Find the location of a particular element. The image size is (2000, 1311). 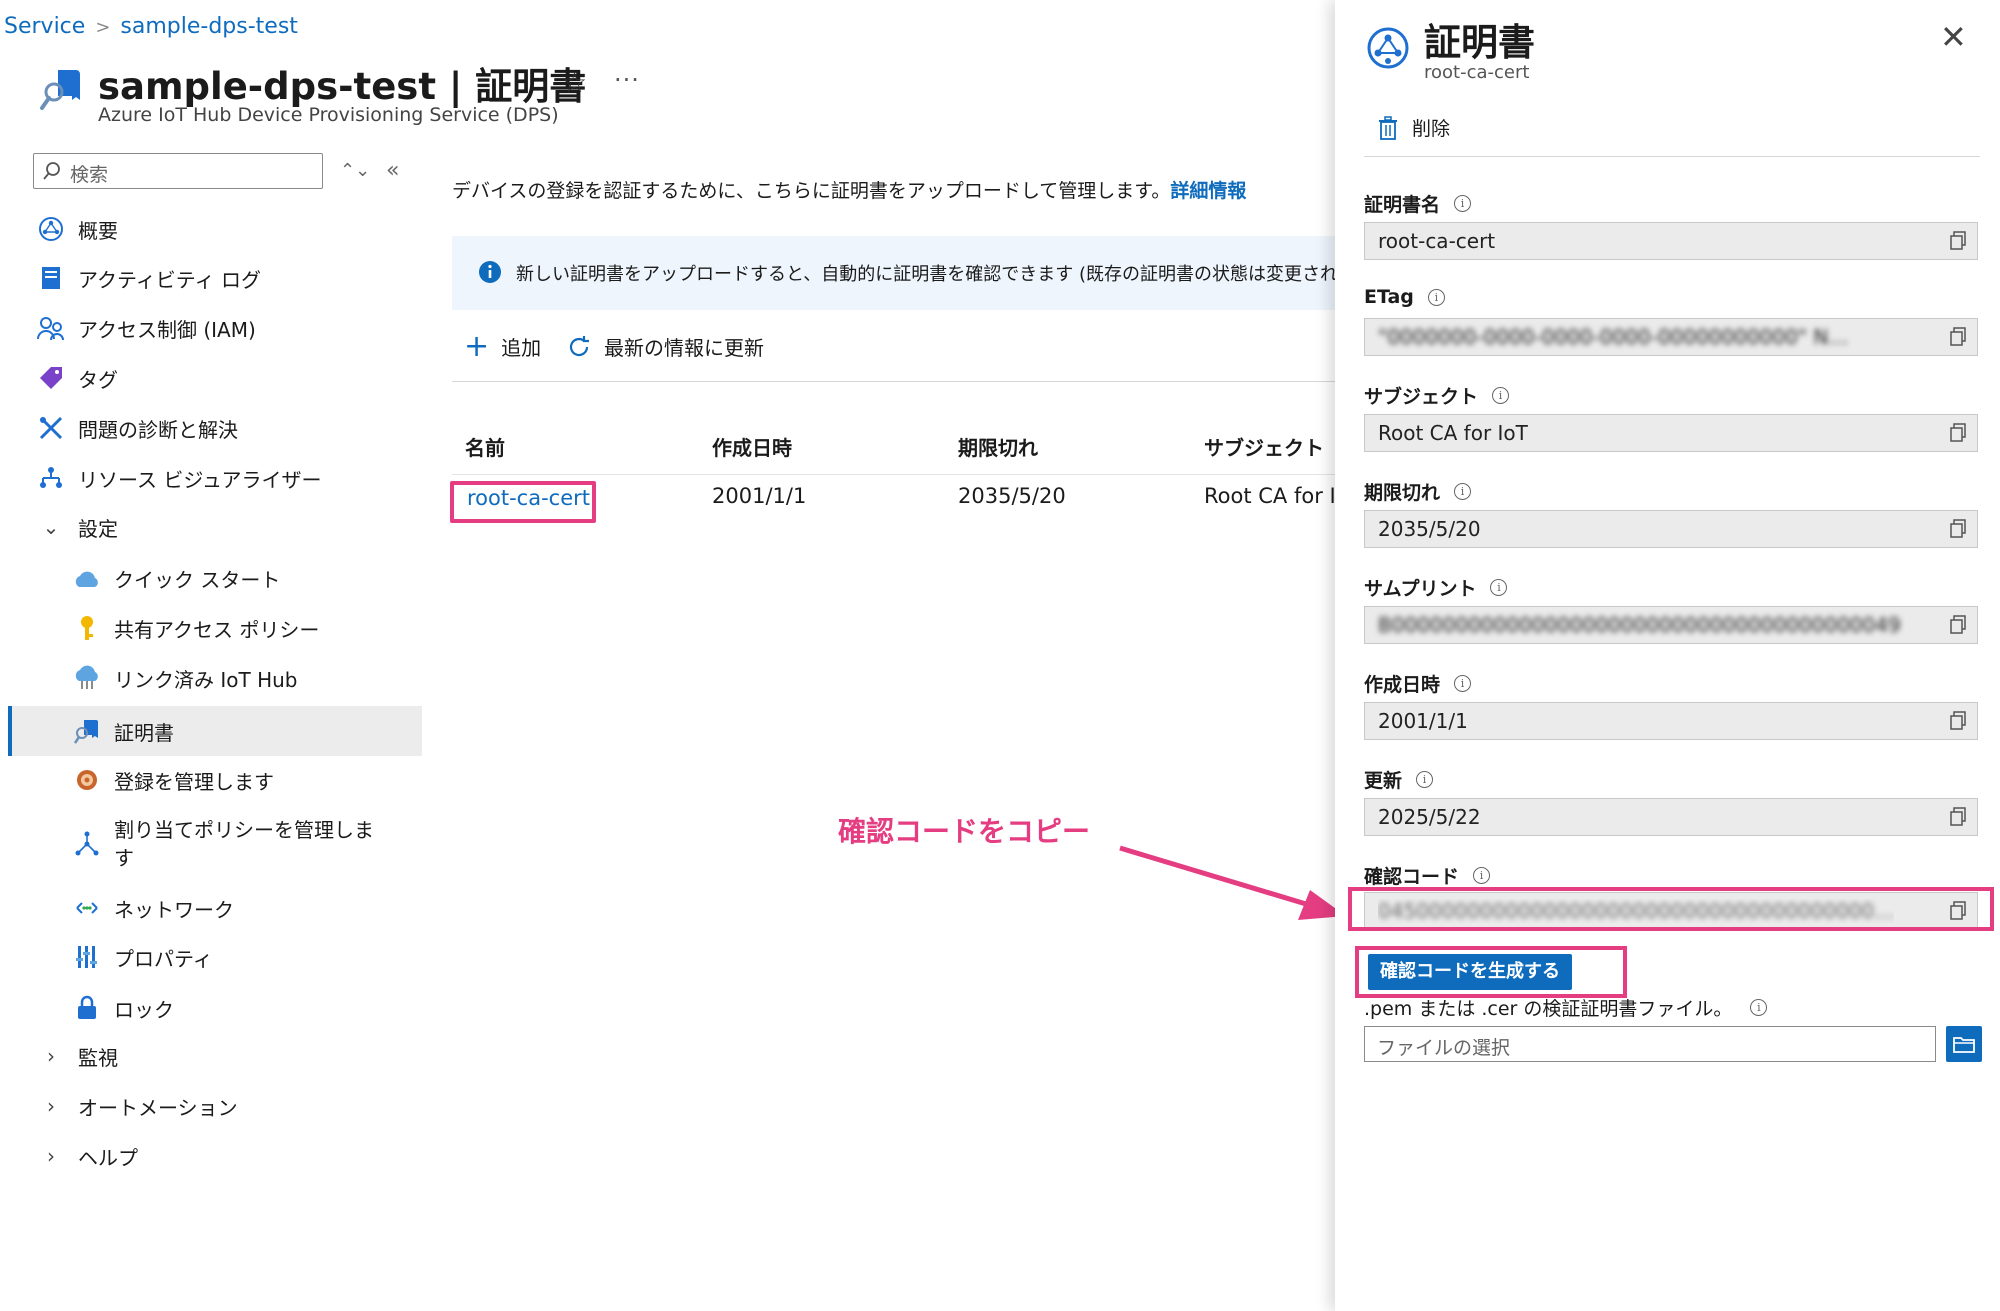

breadcrumb: Service > sample-dps-test is located at coordinates (151, 26).